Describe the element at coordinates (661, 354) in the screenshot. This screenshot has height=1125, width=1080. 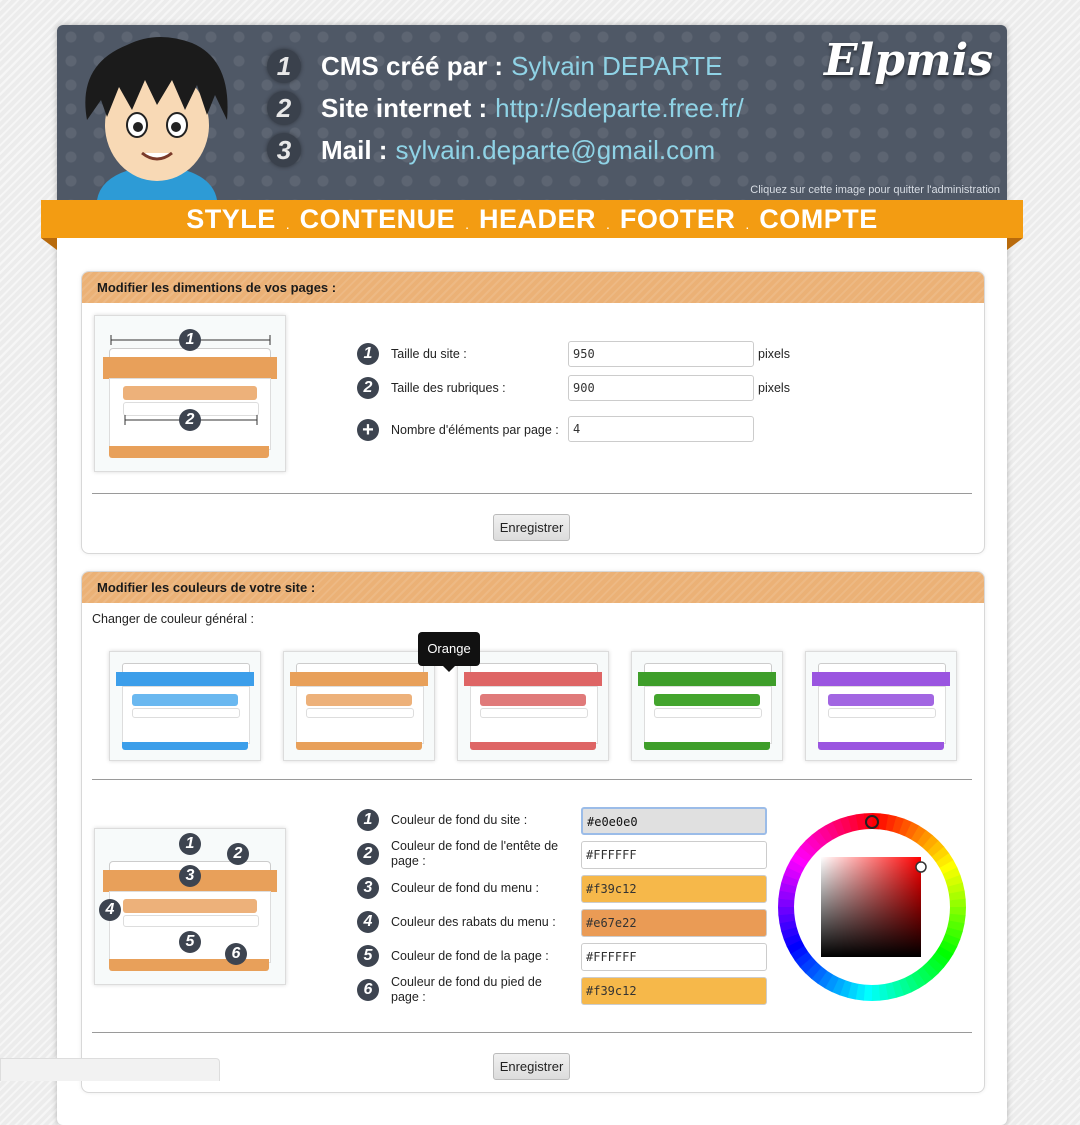
I see `site-width-input: 950` at that location.